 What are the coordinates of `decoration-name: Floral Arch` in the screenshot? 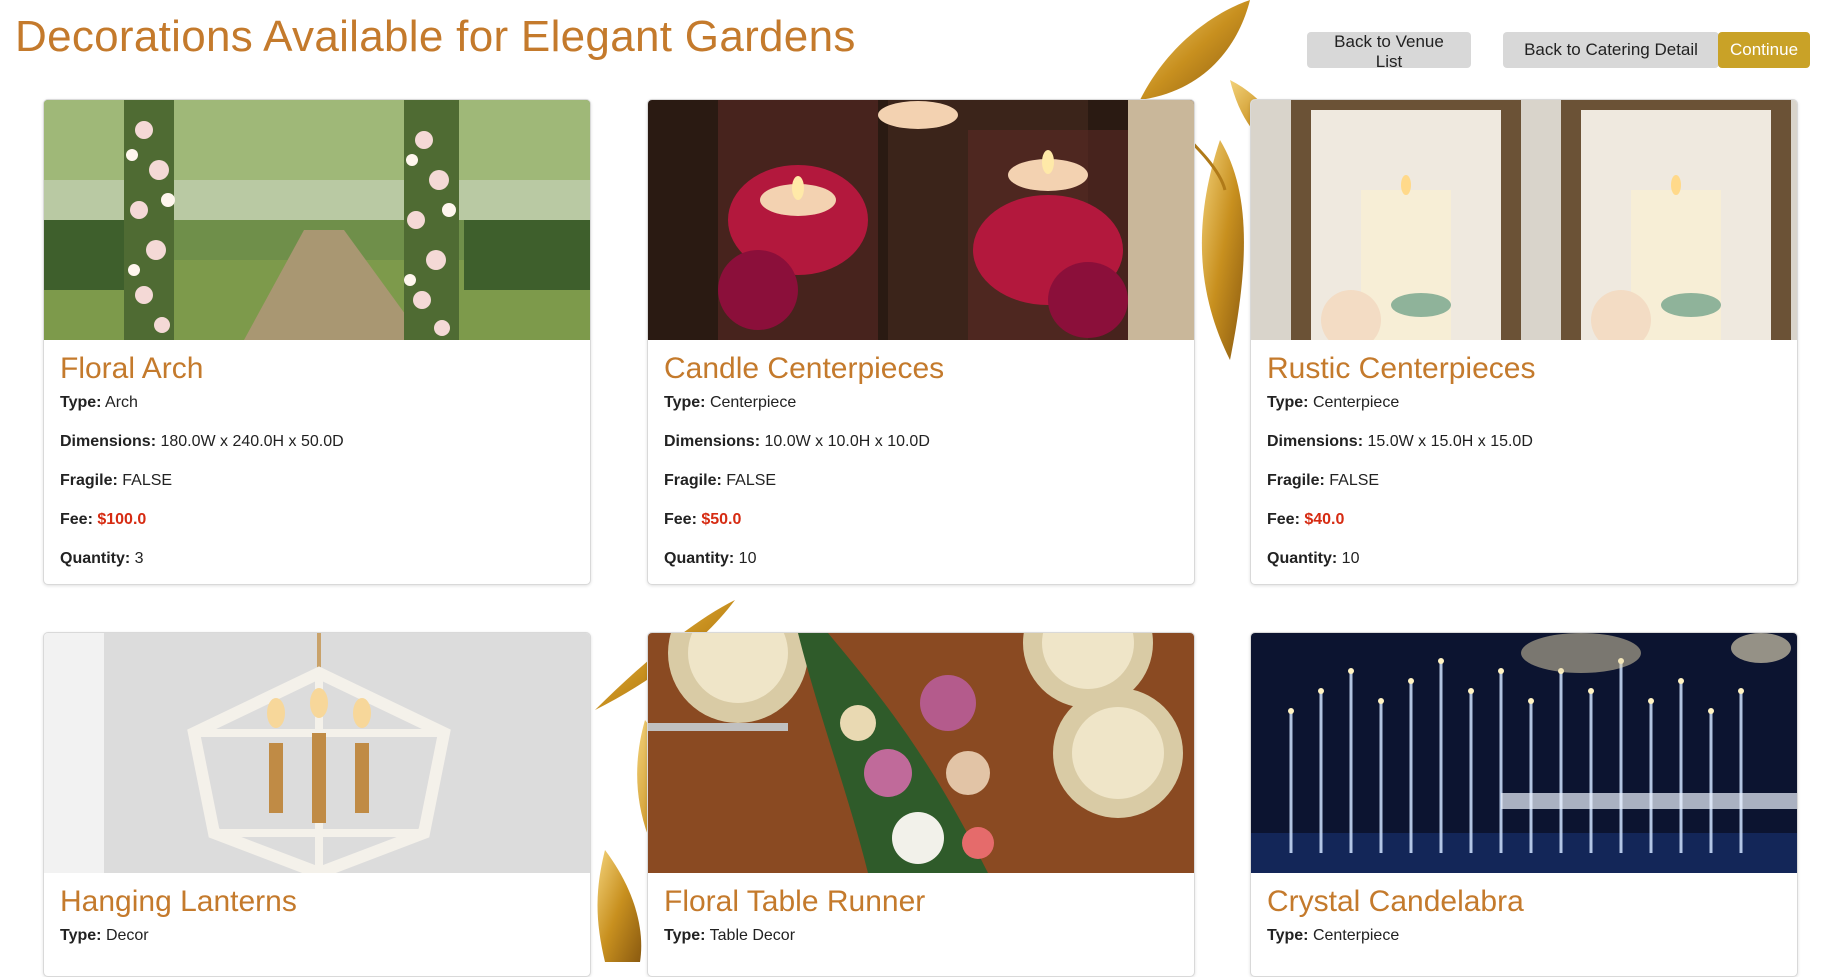 It's located at (132, 368).